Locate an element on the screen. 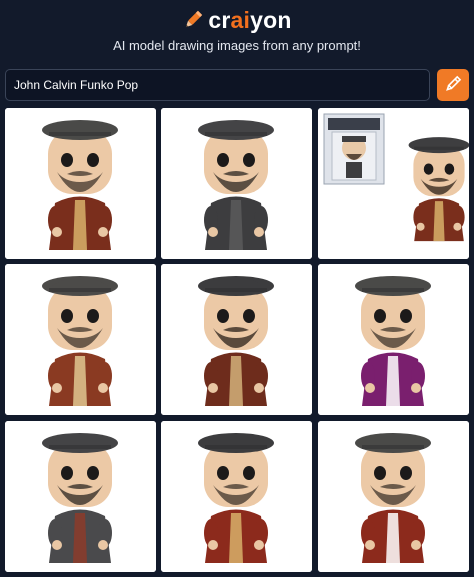 The image size is (474, 577). tagline: AI model drawing images from any prompt! is located at coordinates (237, 45).